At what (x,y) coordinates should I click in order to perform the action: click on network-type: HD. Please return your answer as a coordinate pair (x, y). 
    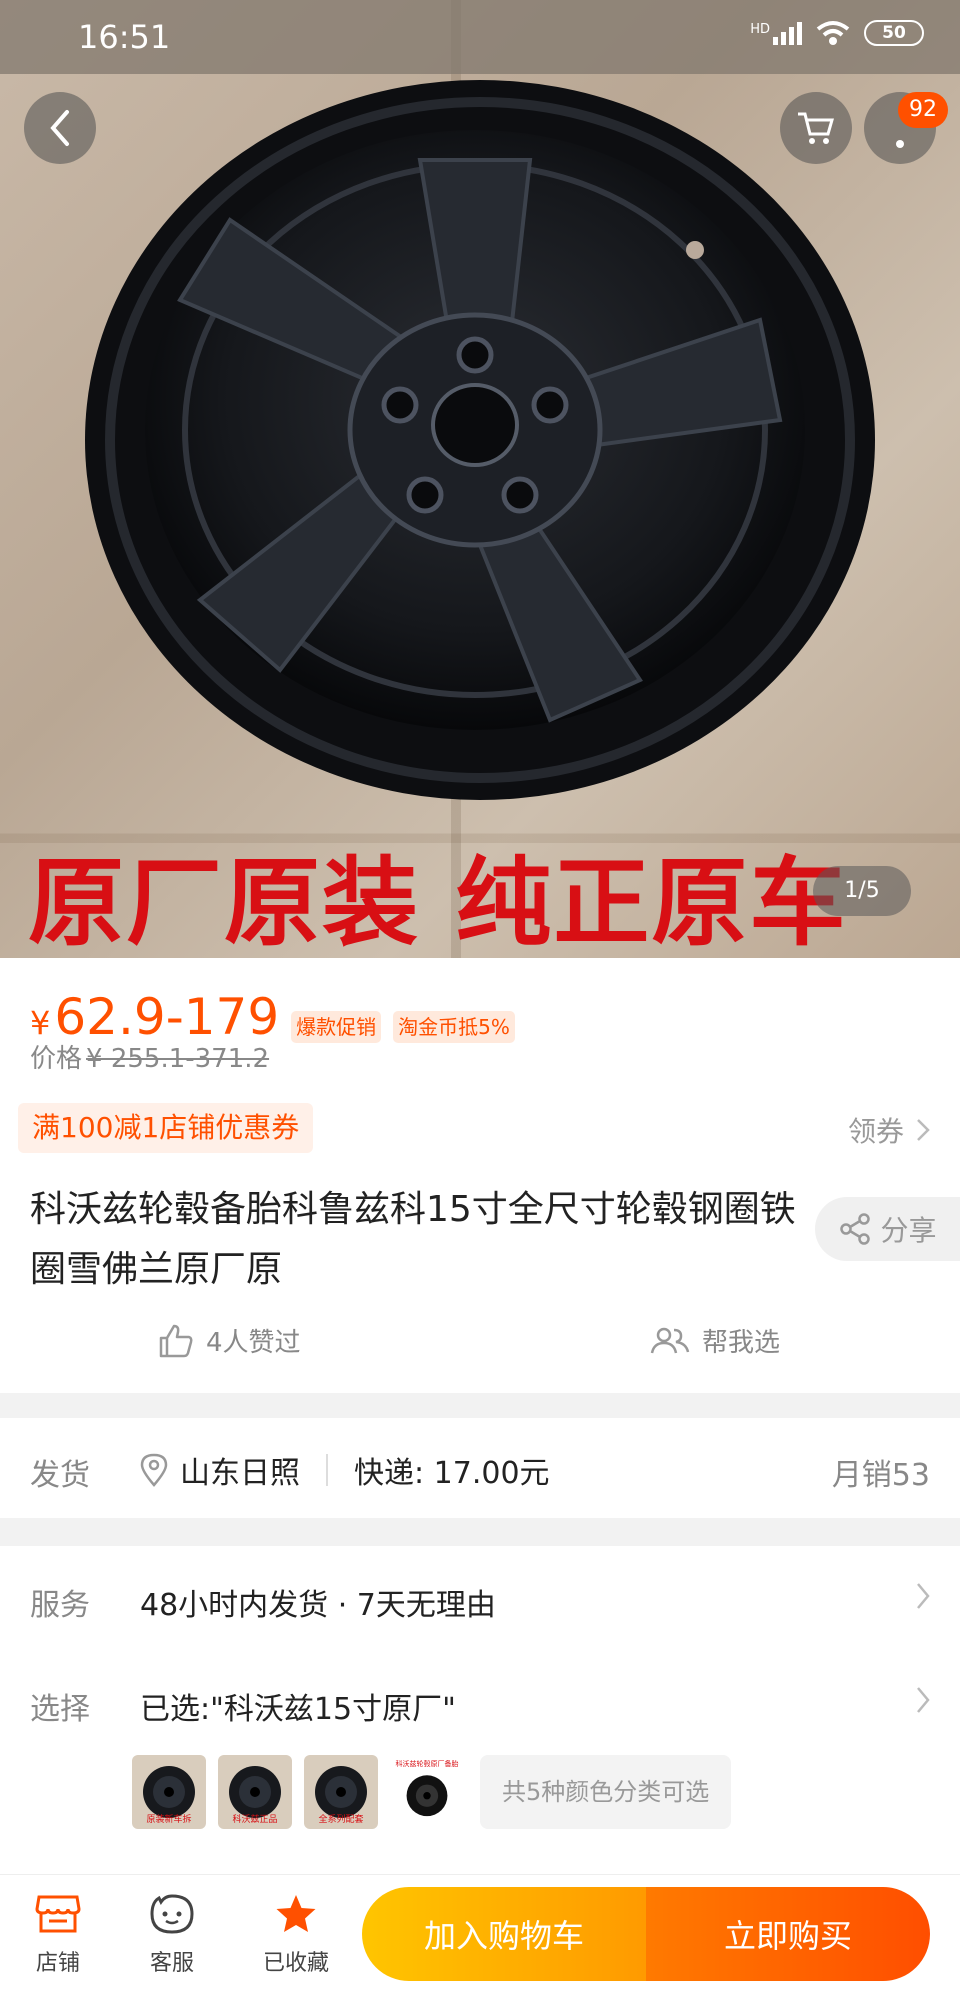
    Looking at the image, I should click on (760, 29).